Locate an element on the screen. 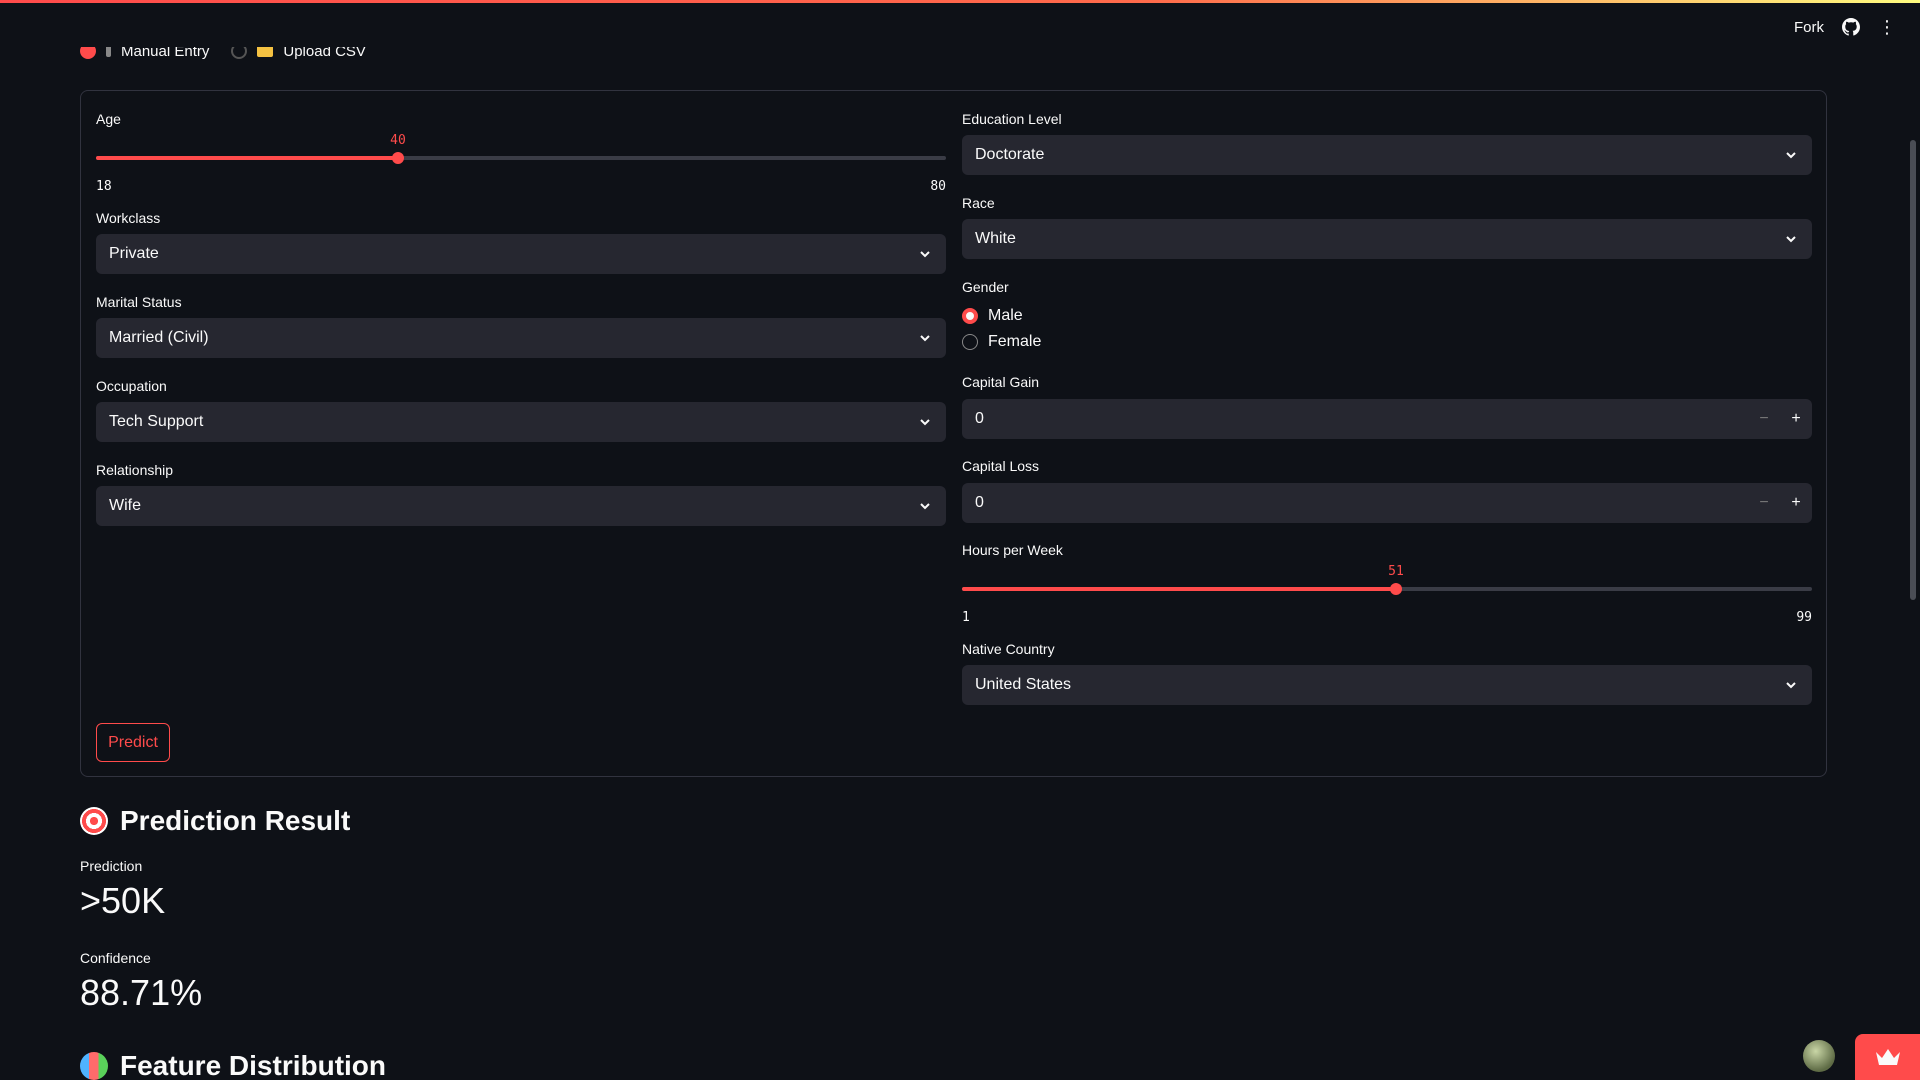  slider-value: 51 is located at coordinates (1396, 571).